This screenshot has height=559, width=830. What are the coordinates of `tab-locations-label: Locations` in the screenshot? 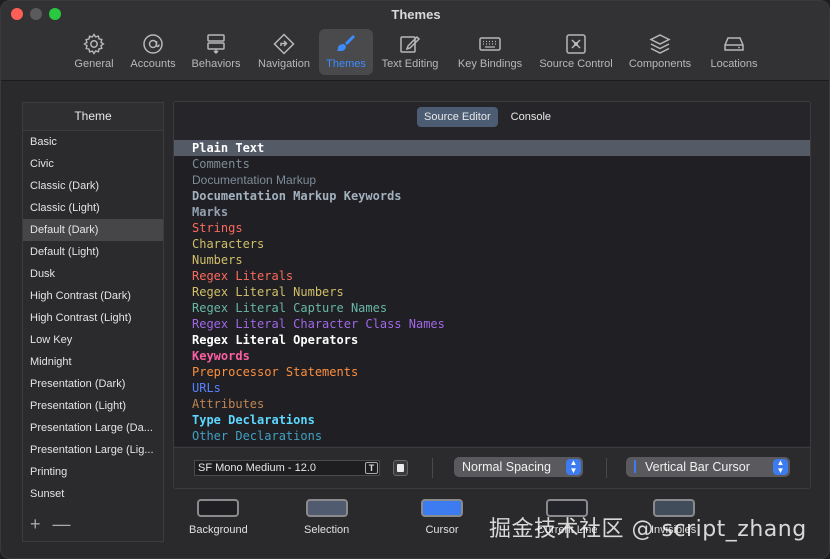 It's located at (734, 64).